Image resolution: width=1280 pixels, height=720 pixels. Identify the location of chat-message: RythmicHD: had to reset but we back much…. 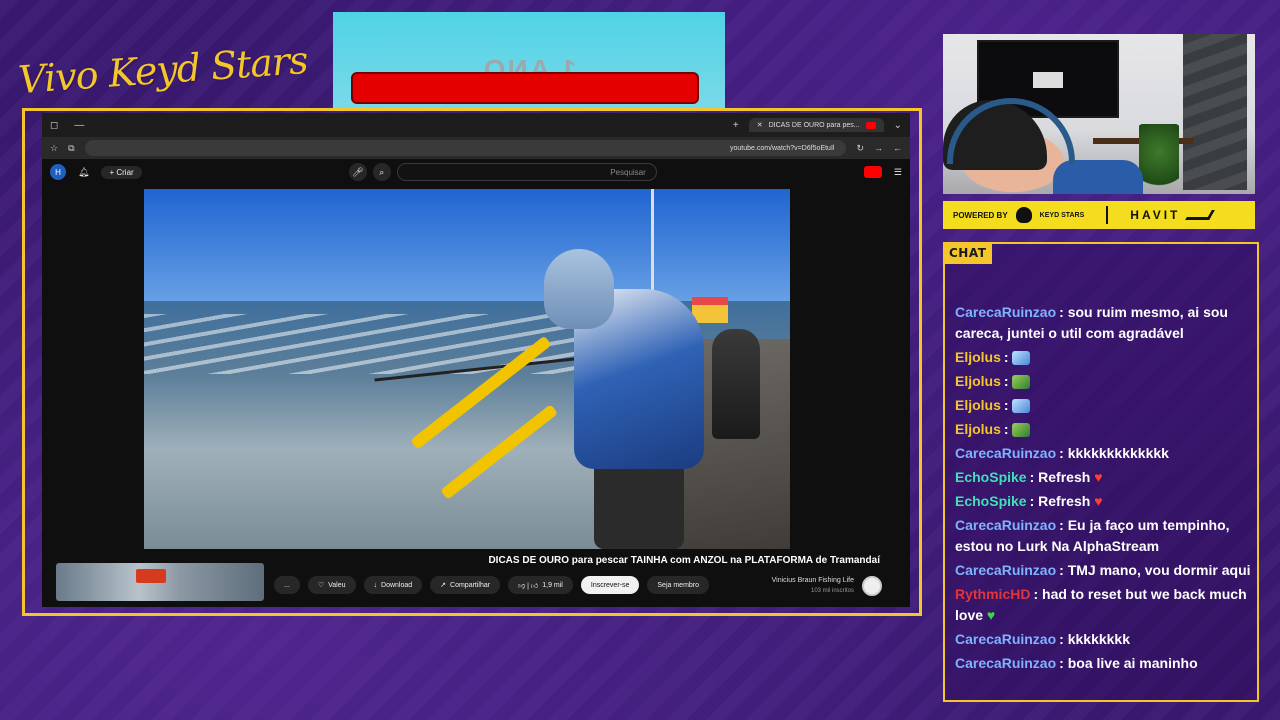
(1103, 605).